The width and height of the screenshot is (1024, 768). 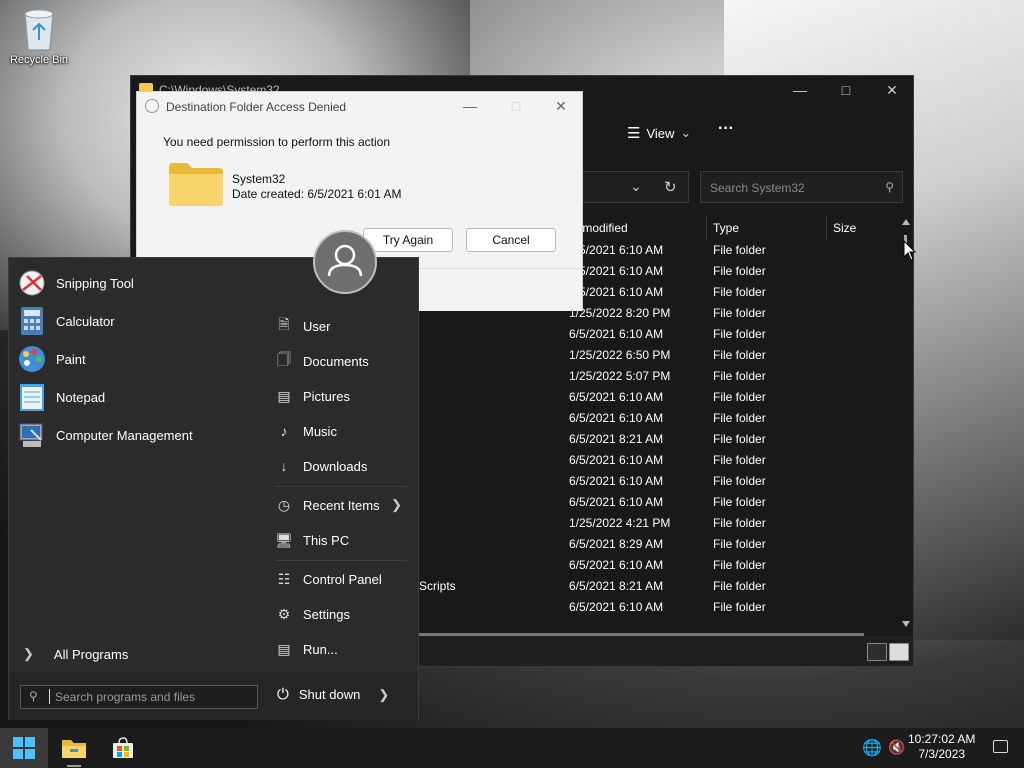 I want to click on column-header: te modified Type Size, so click(x=733, y=228).